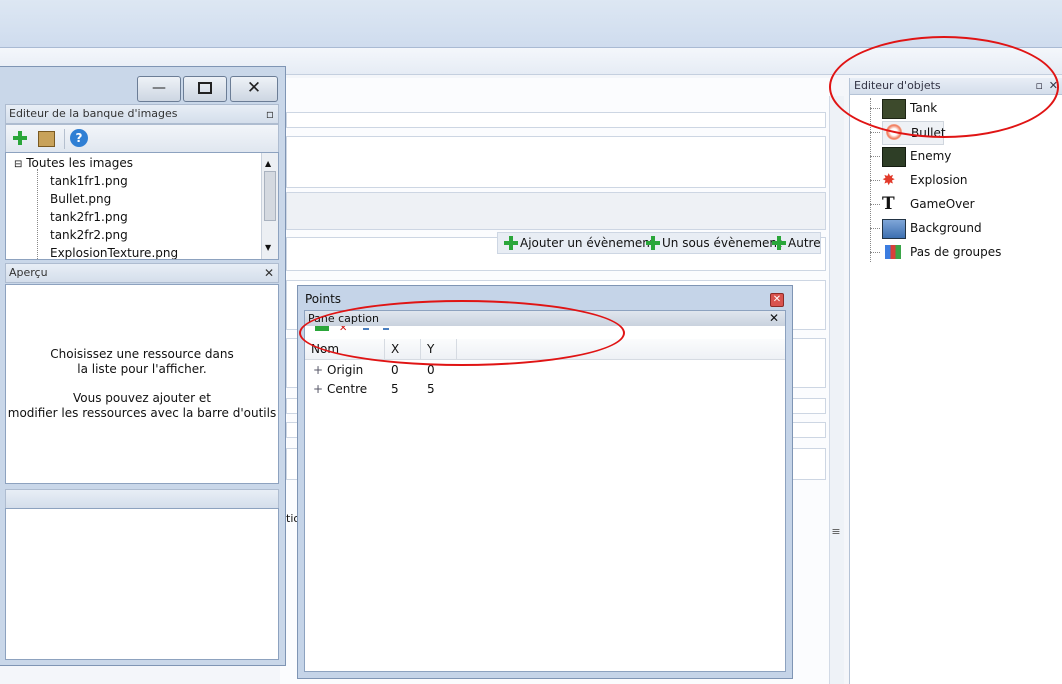 The height and width of the screenshot is (684, 1062). Describe the element at coordinates (79, 138) in the screenshot. I see `help-icon: ?` at that location.